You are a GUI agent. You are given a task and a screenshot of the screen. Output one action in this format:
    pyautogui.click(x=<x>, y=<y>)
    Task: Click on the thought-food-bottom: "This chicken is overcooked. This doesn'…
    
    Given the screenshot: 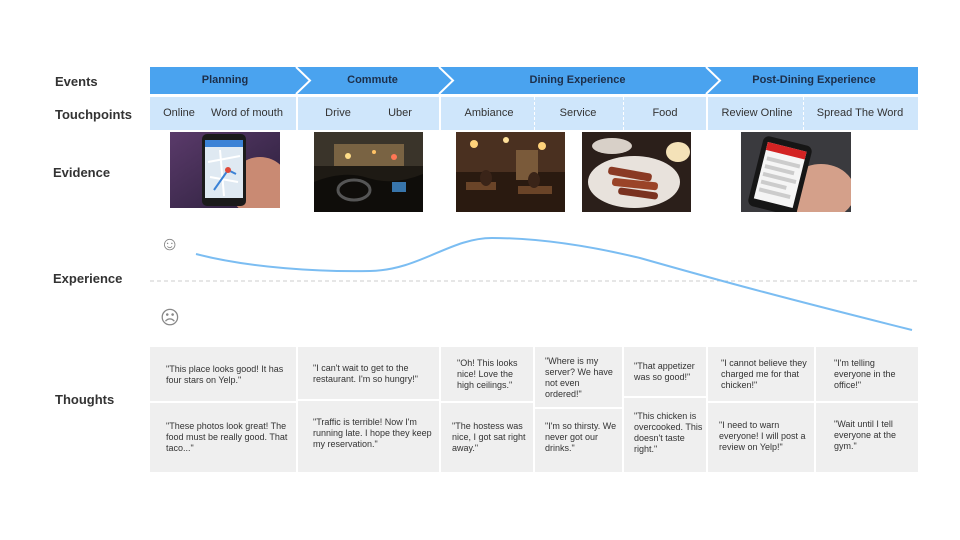 What is the action you would take?
    pyautogui.click(x=668, y=432)
    